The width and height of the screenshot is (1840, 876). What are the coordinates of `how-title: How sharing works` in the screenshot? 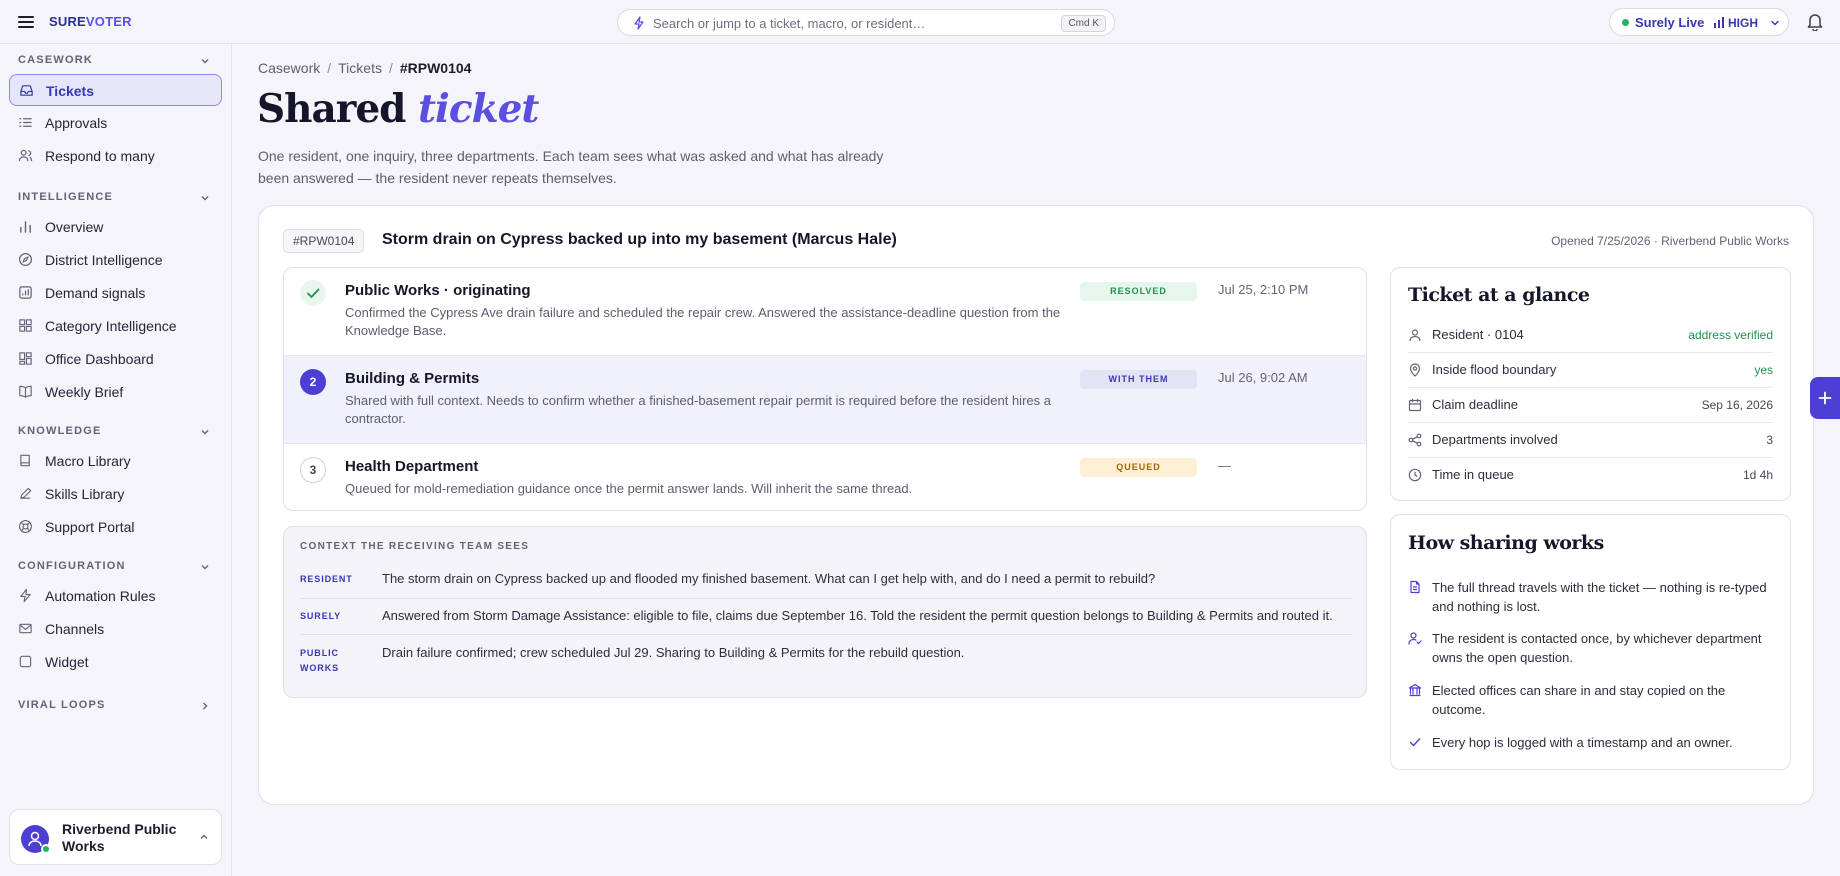 It's located at (1506, 543).